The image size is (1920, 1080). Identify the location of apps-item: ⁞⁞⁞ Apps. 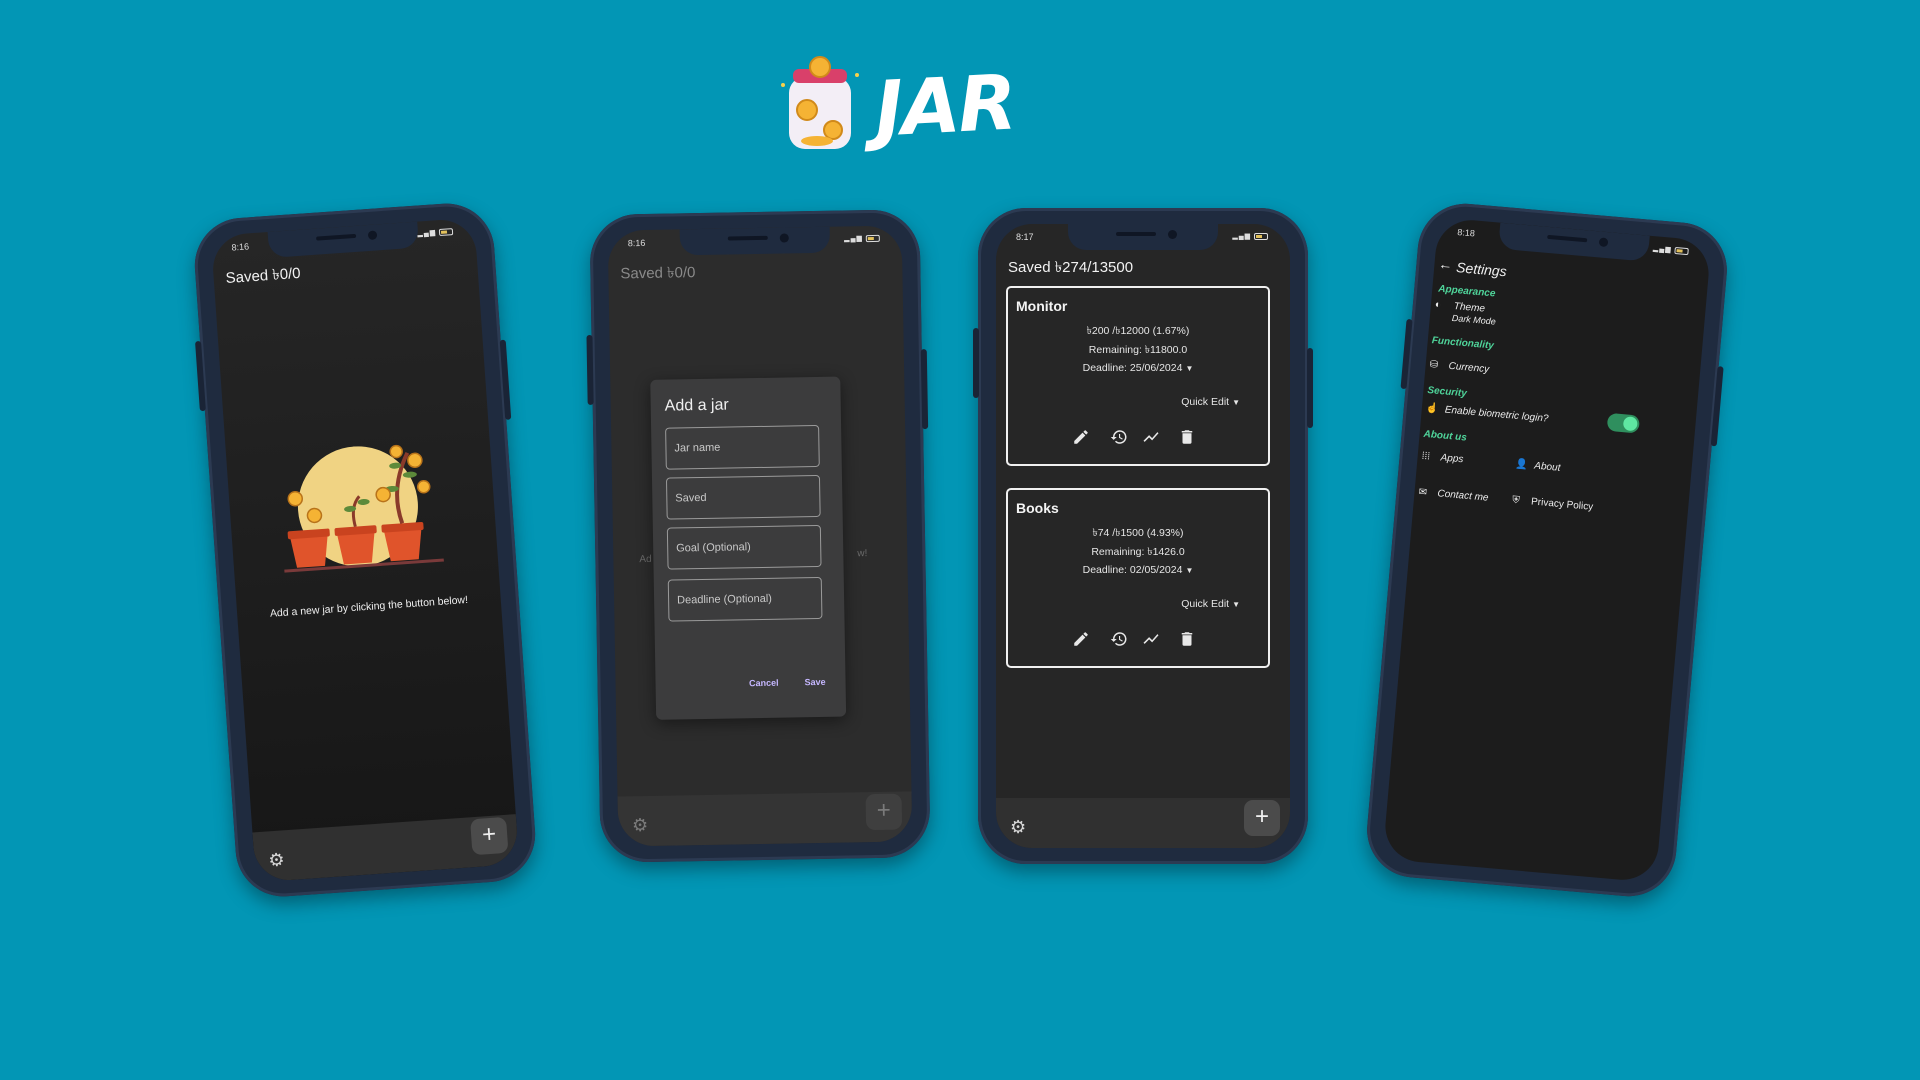
(1442, 458).